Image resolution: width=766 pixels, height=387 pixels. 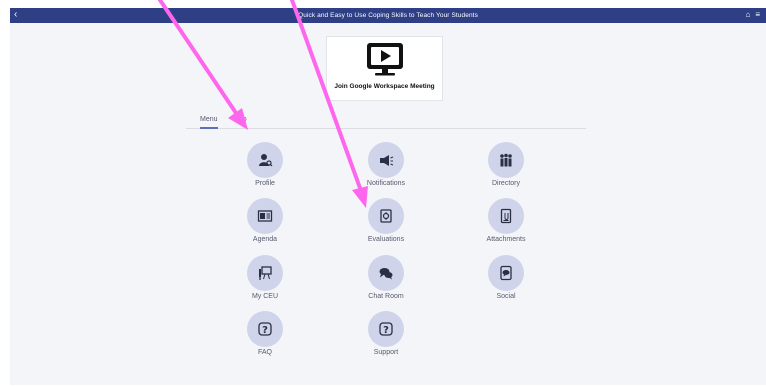 I want to click on menu-label: Attachments, so click(x=506, y=239).